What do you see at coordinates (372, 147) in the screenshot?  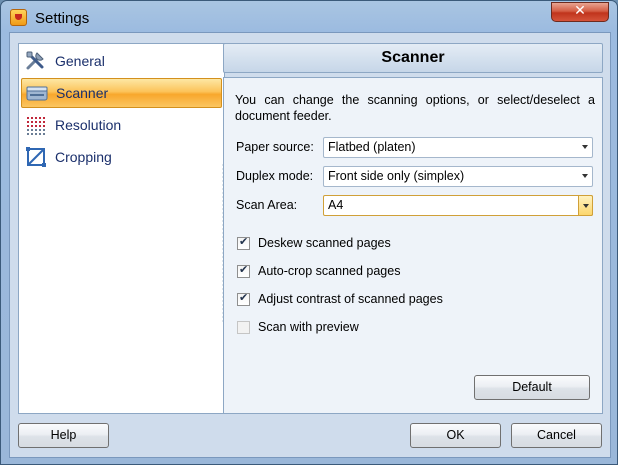 I see `paper-source-value: Flatbed (platen)` at bounding box center [372, 147].